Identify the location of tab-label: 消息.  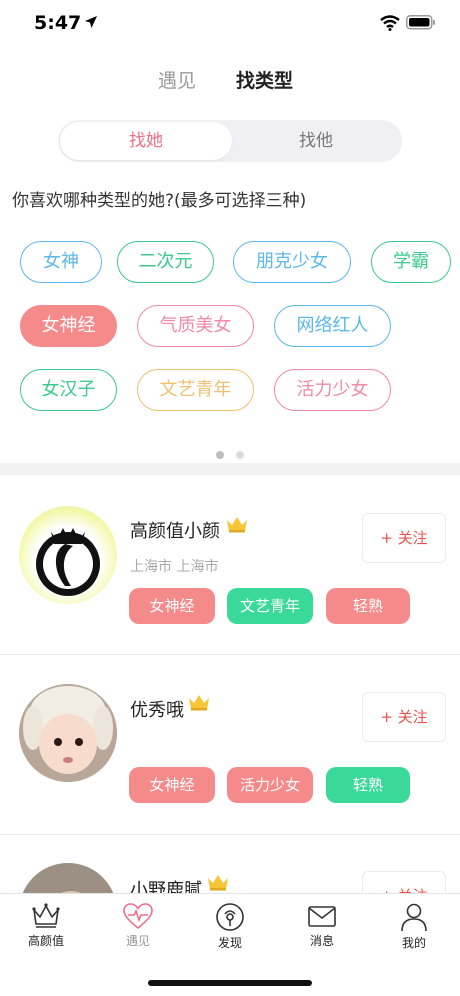
(321, 941).